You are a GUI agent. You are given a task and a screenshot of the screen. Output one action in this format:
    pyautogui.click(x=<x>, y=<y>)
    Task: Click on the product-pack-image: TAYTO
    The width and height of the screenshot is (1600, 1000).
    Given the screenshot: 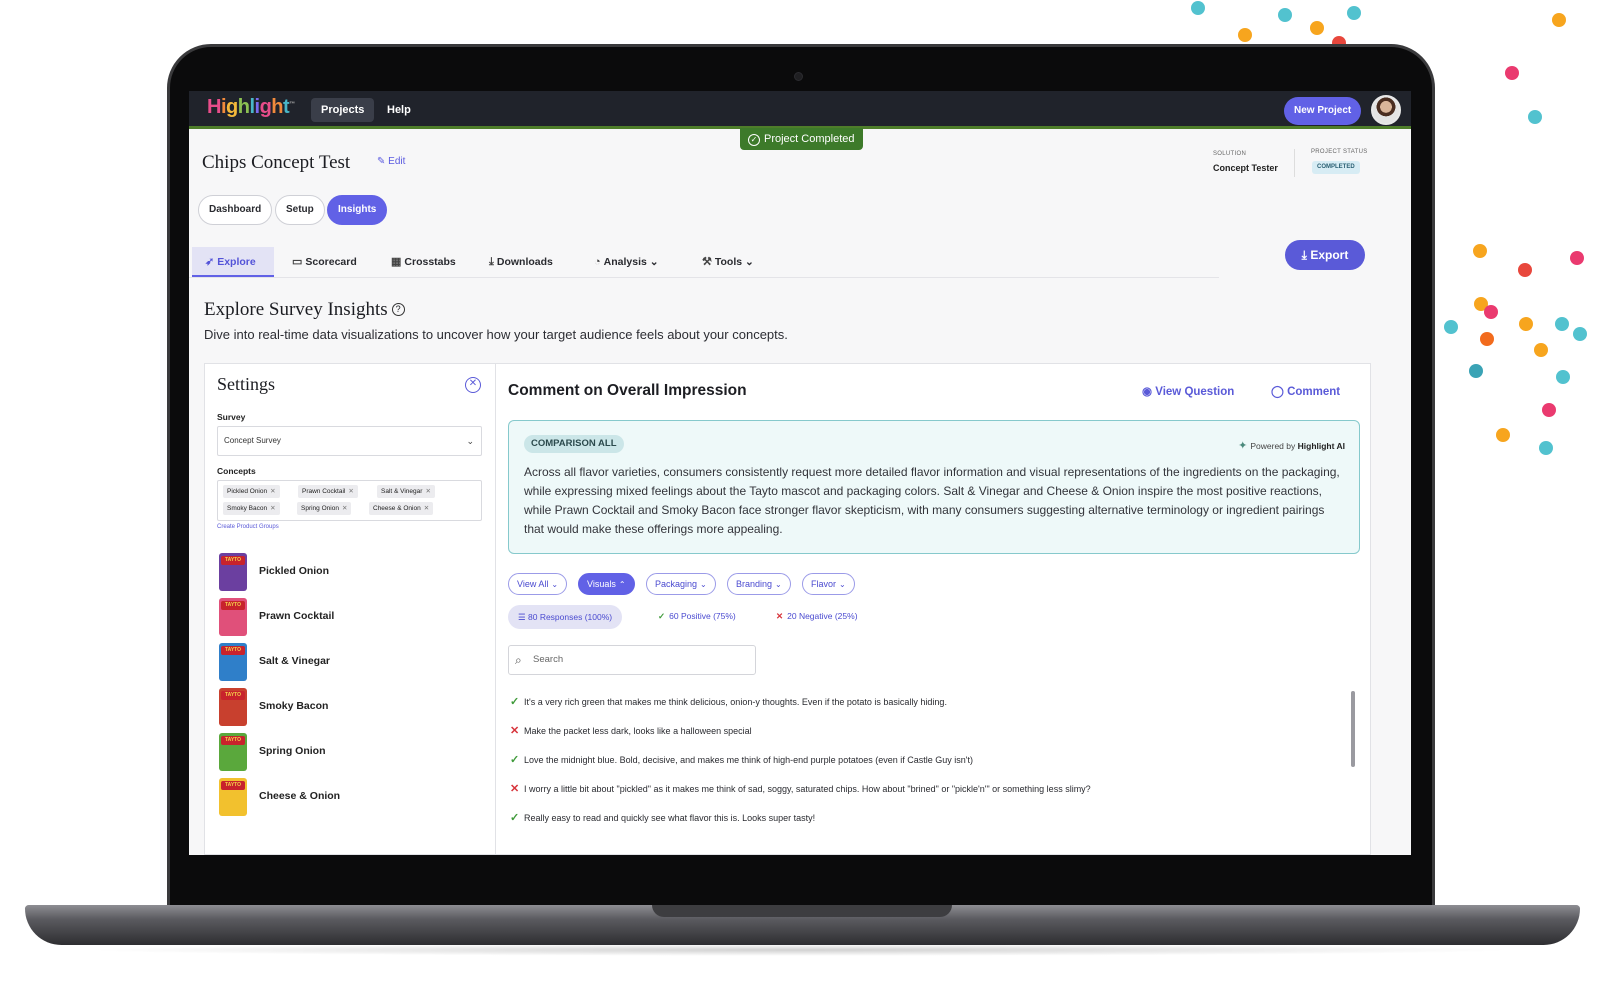 What is the action you would take?
    pyautogui.click(x=233, y=752)
    